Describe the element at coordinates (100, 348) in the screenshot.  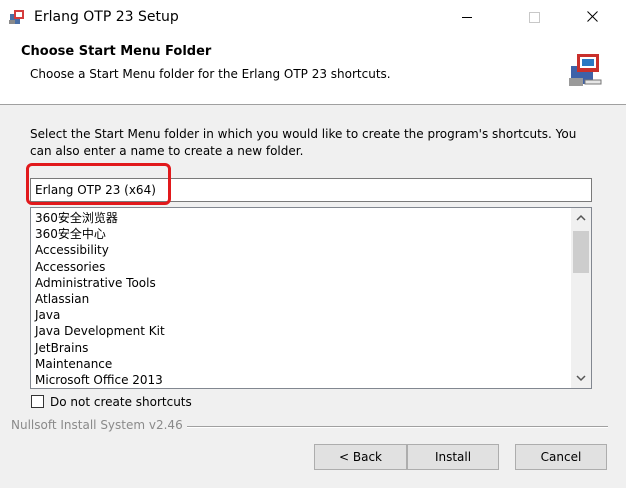
I see `folder-list-item: JetBrains` at that location.